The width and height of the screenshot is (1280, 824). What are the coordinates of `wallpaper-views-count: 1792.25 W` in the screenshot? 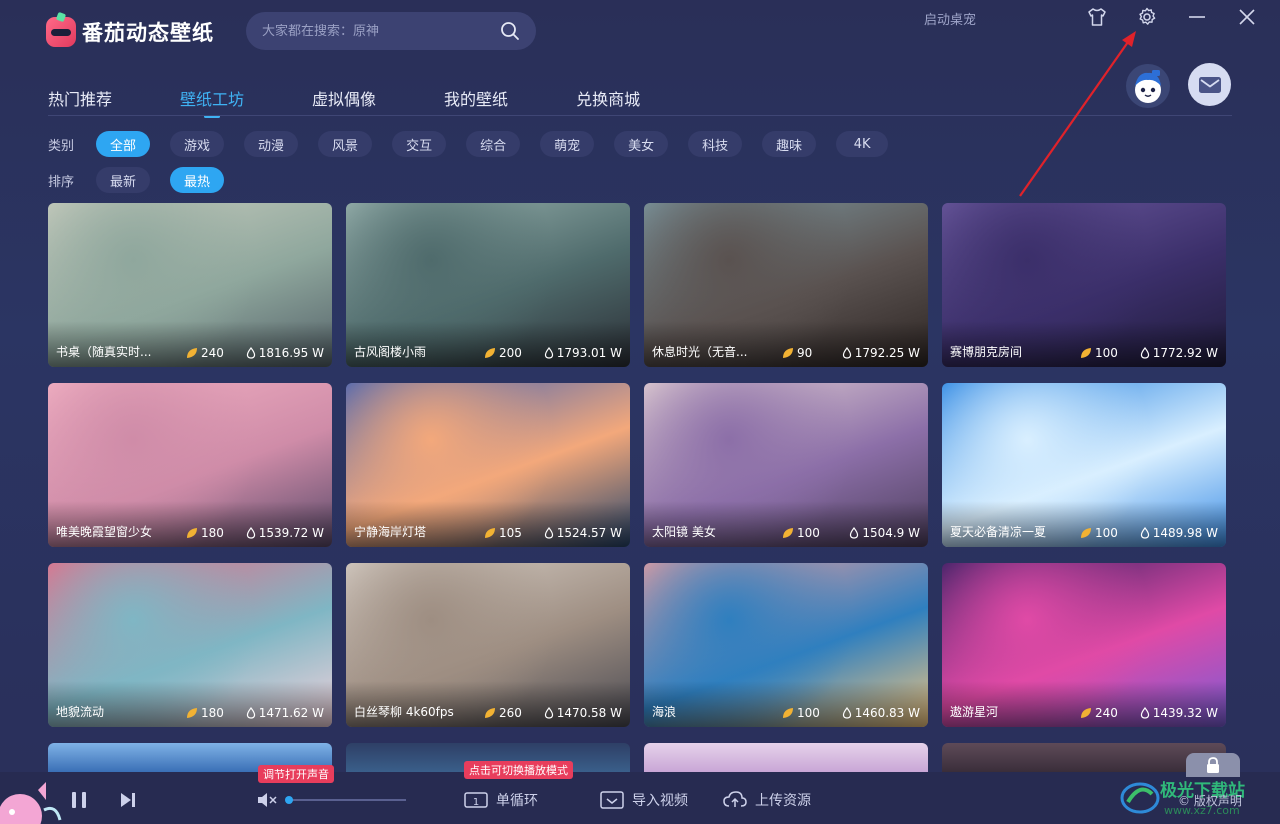 It's located at (887, 353).